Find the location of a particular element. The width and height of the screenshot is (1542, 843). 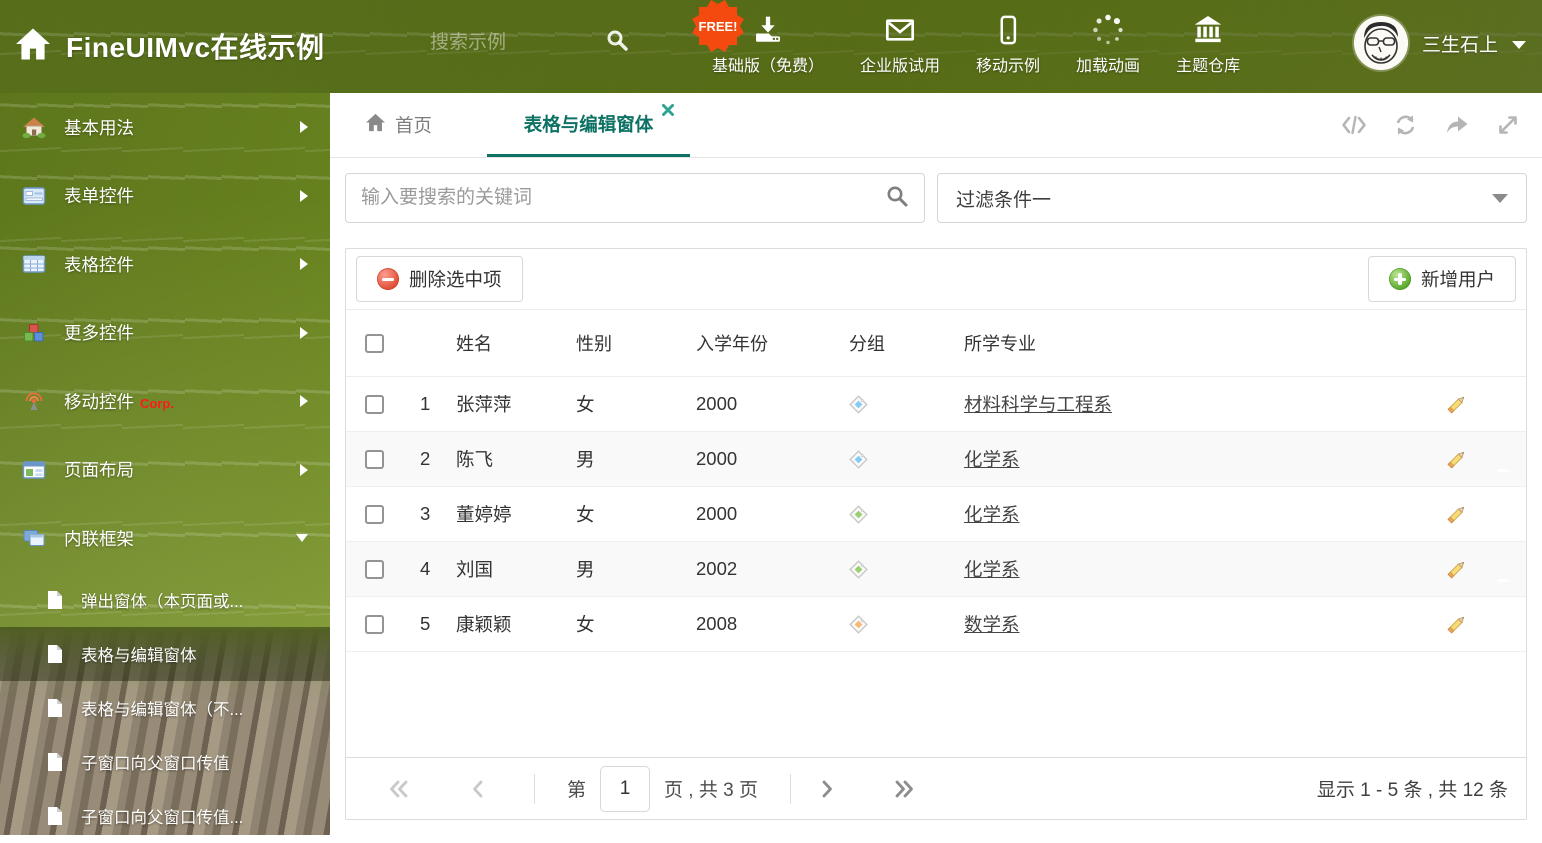

sidebar-item-page-layout: 页面布局 is located at coordinates (165, 470).